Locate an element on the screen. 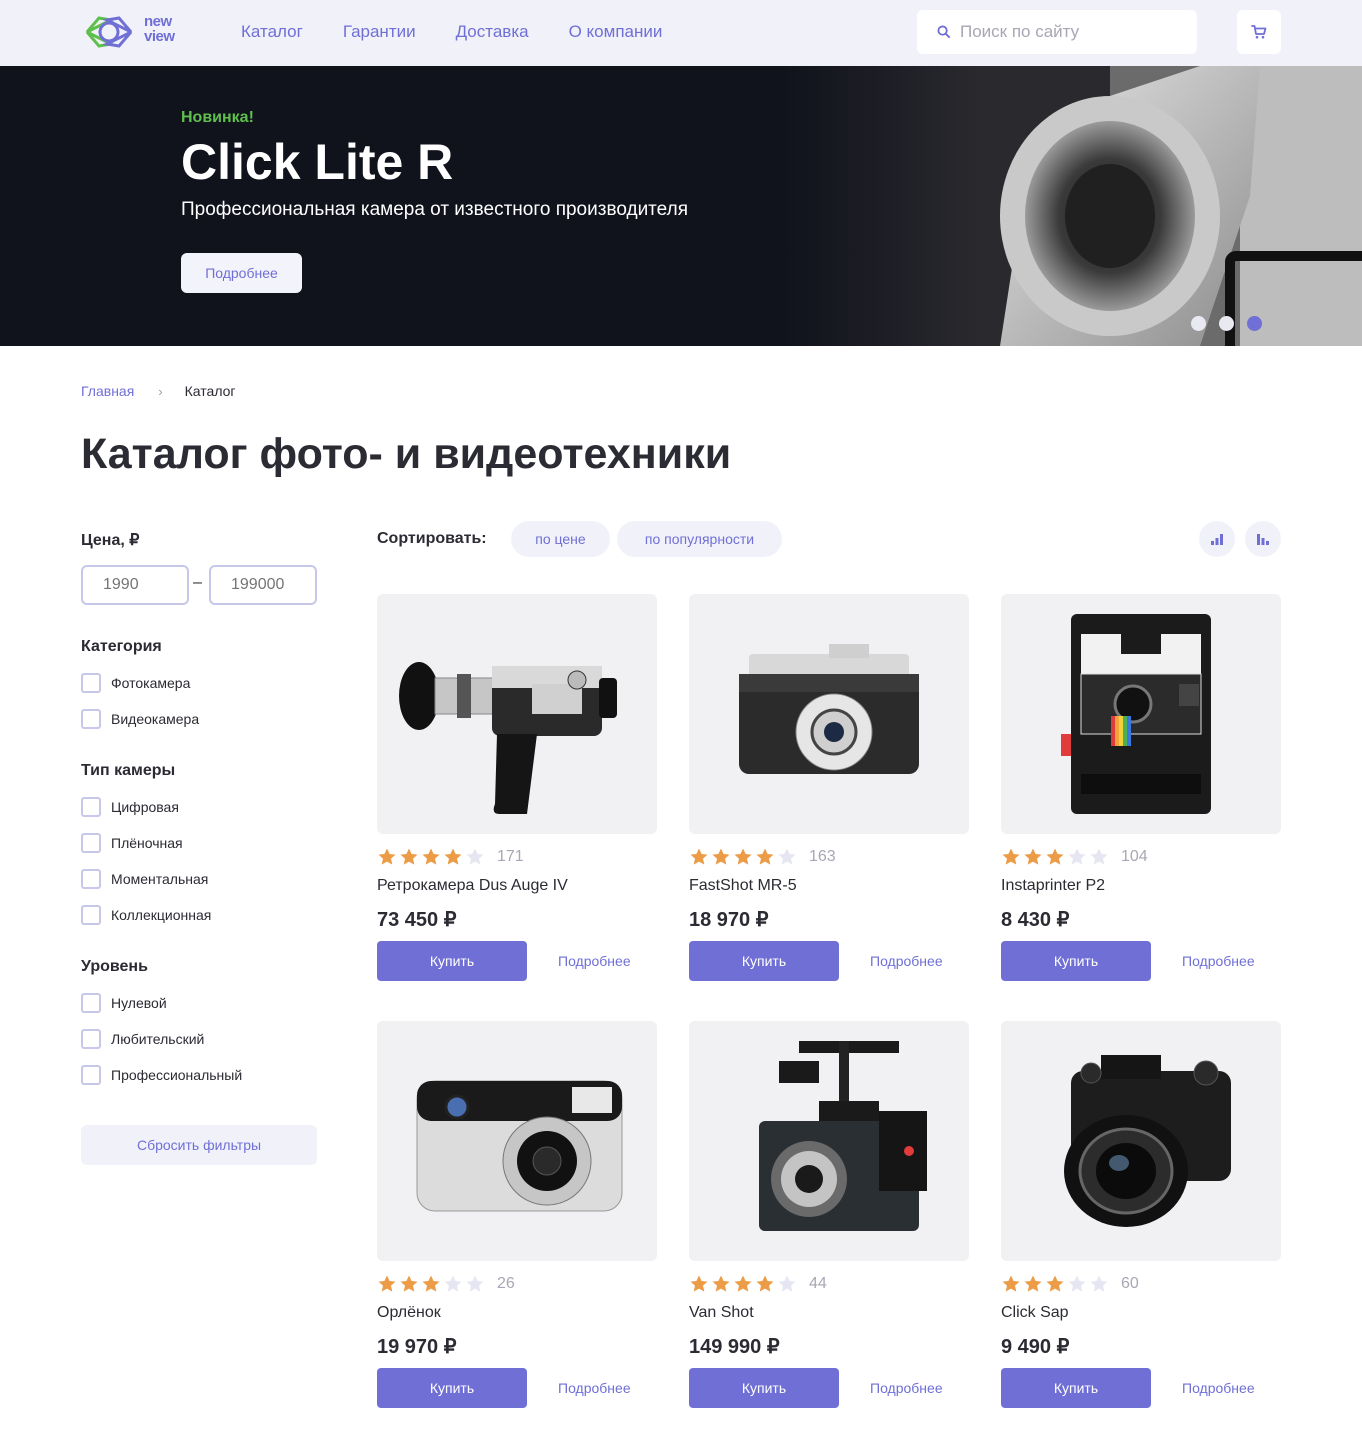 The image size is (1362, 1436). bars-descending-icon is located at coordinates (1263, 539).